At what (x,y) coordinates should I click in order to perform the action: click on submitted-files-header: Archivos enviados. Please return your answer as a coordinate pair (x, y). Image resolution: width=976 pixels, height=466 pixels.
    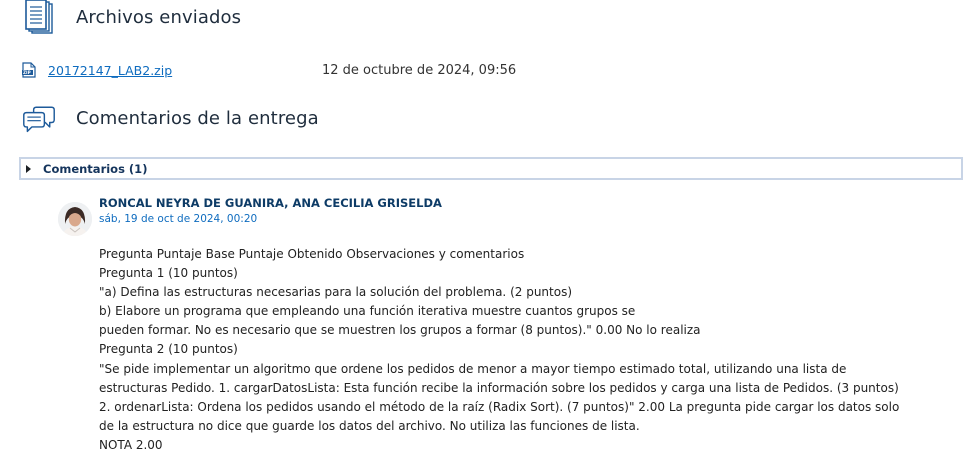
    Looking at the image, I should click on (131, 17).